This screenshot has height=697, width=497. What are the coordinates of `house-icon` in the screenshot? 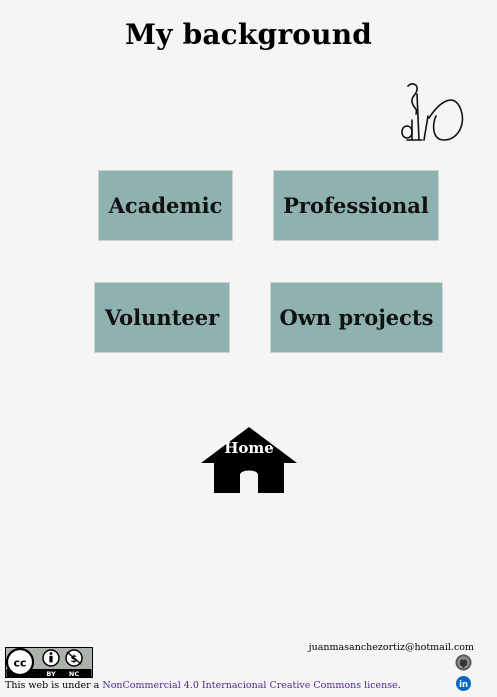 It's located at (249, 460).